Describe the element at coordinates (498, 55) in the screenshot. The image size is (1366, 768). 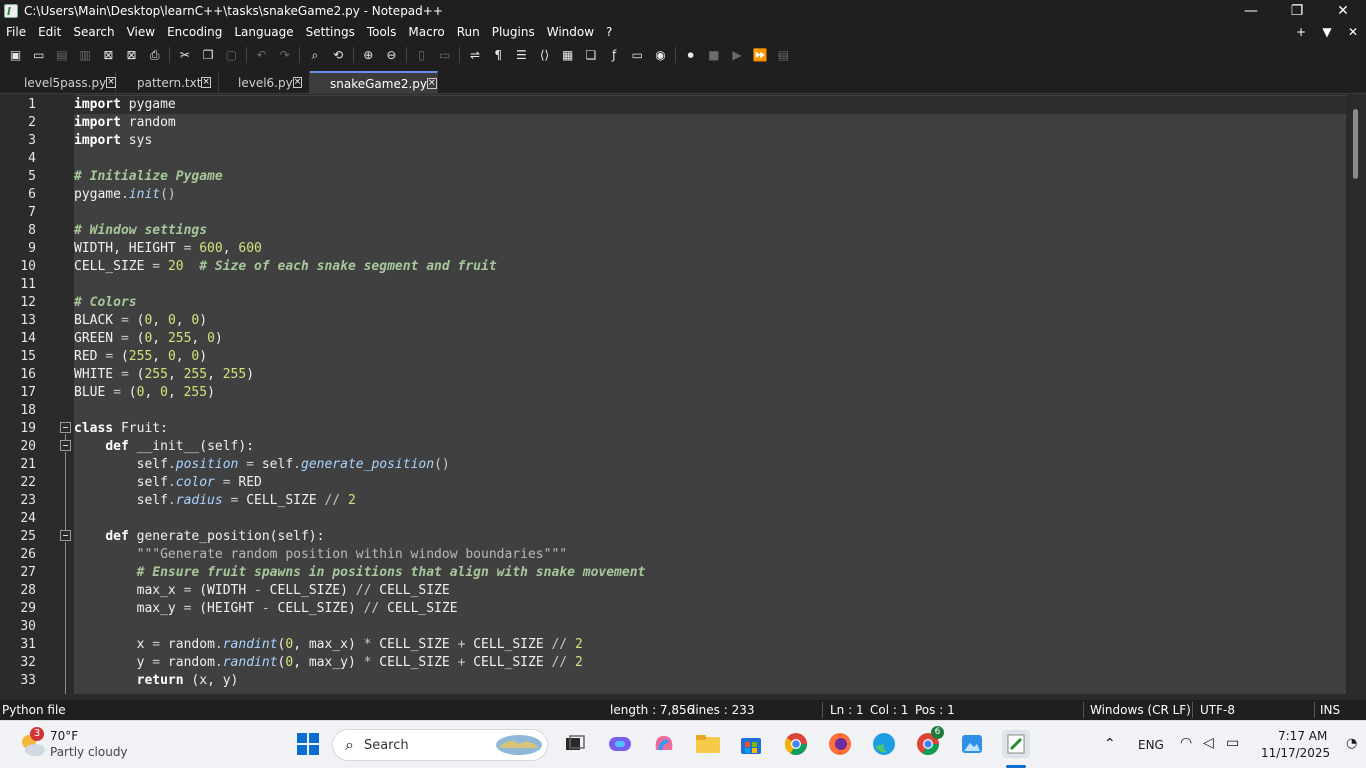
I see `show-all-chars-icon: ¶` at that location.